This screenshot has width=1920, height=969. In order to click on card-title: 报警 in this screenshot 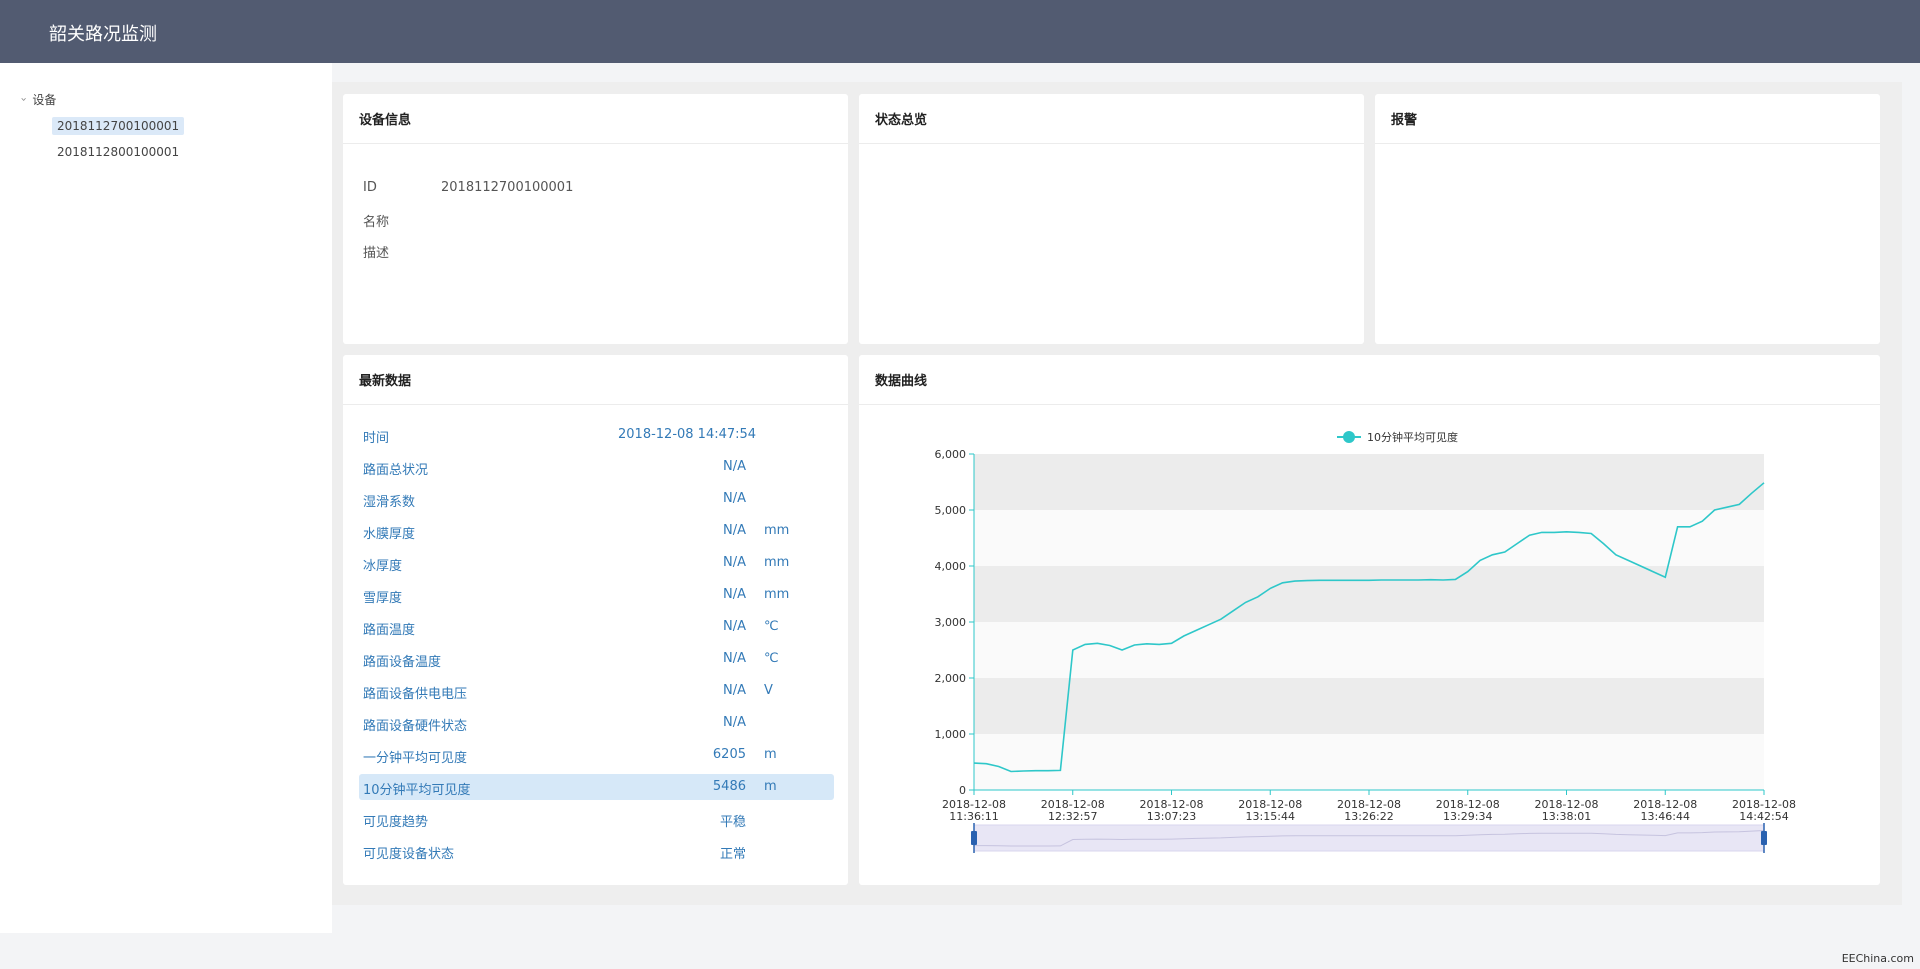, I will do `click(1627, 119)`.